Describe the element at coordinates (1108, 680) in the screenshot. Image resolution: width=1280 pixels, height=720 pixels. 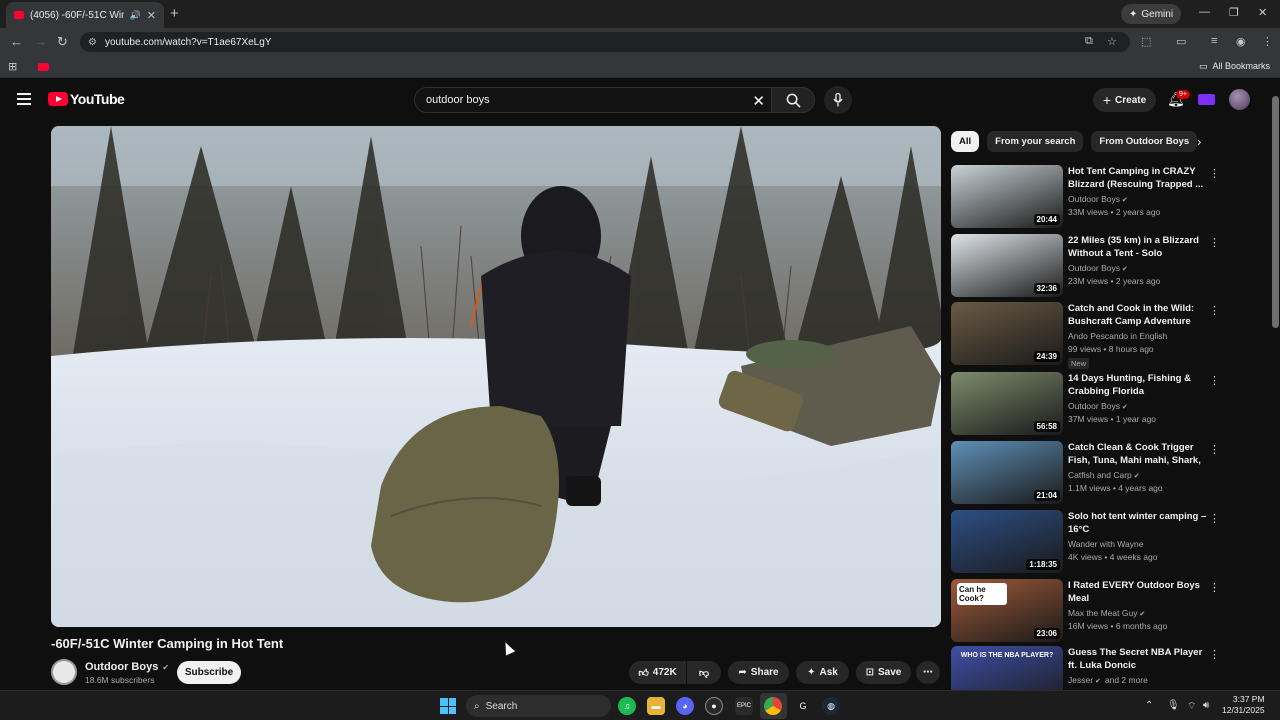
I see `recommendation-channel: Jesser ✔ and 2 more` at that location.